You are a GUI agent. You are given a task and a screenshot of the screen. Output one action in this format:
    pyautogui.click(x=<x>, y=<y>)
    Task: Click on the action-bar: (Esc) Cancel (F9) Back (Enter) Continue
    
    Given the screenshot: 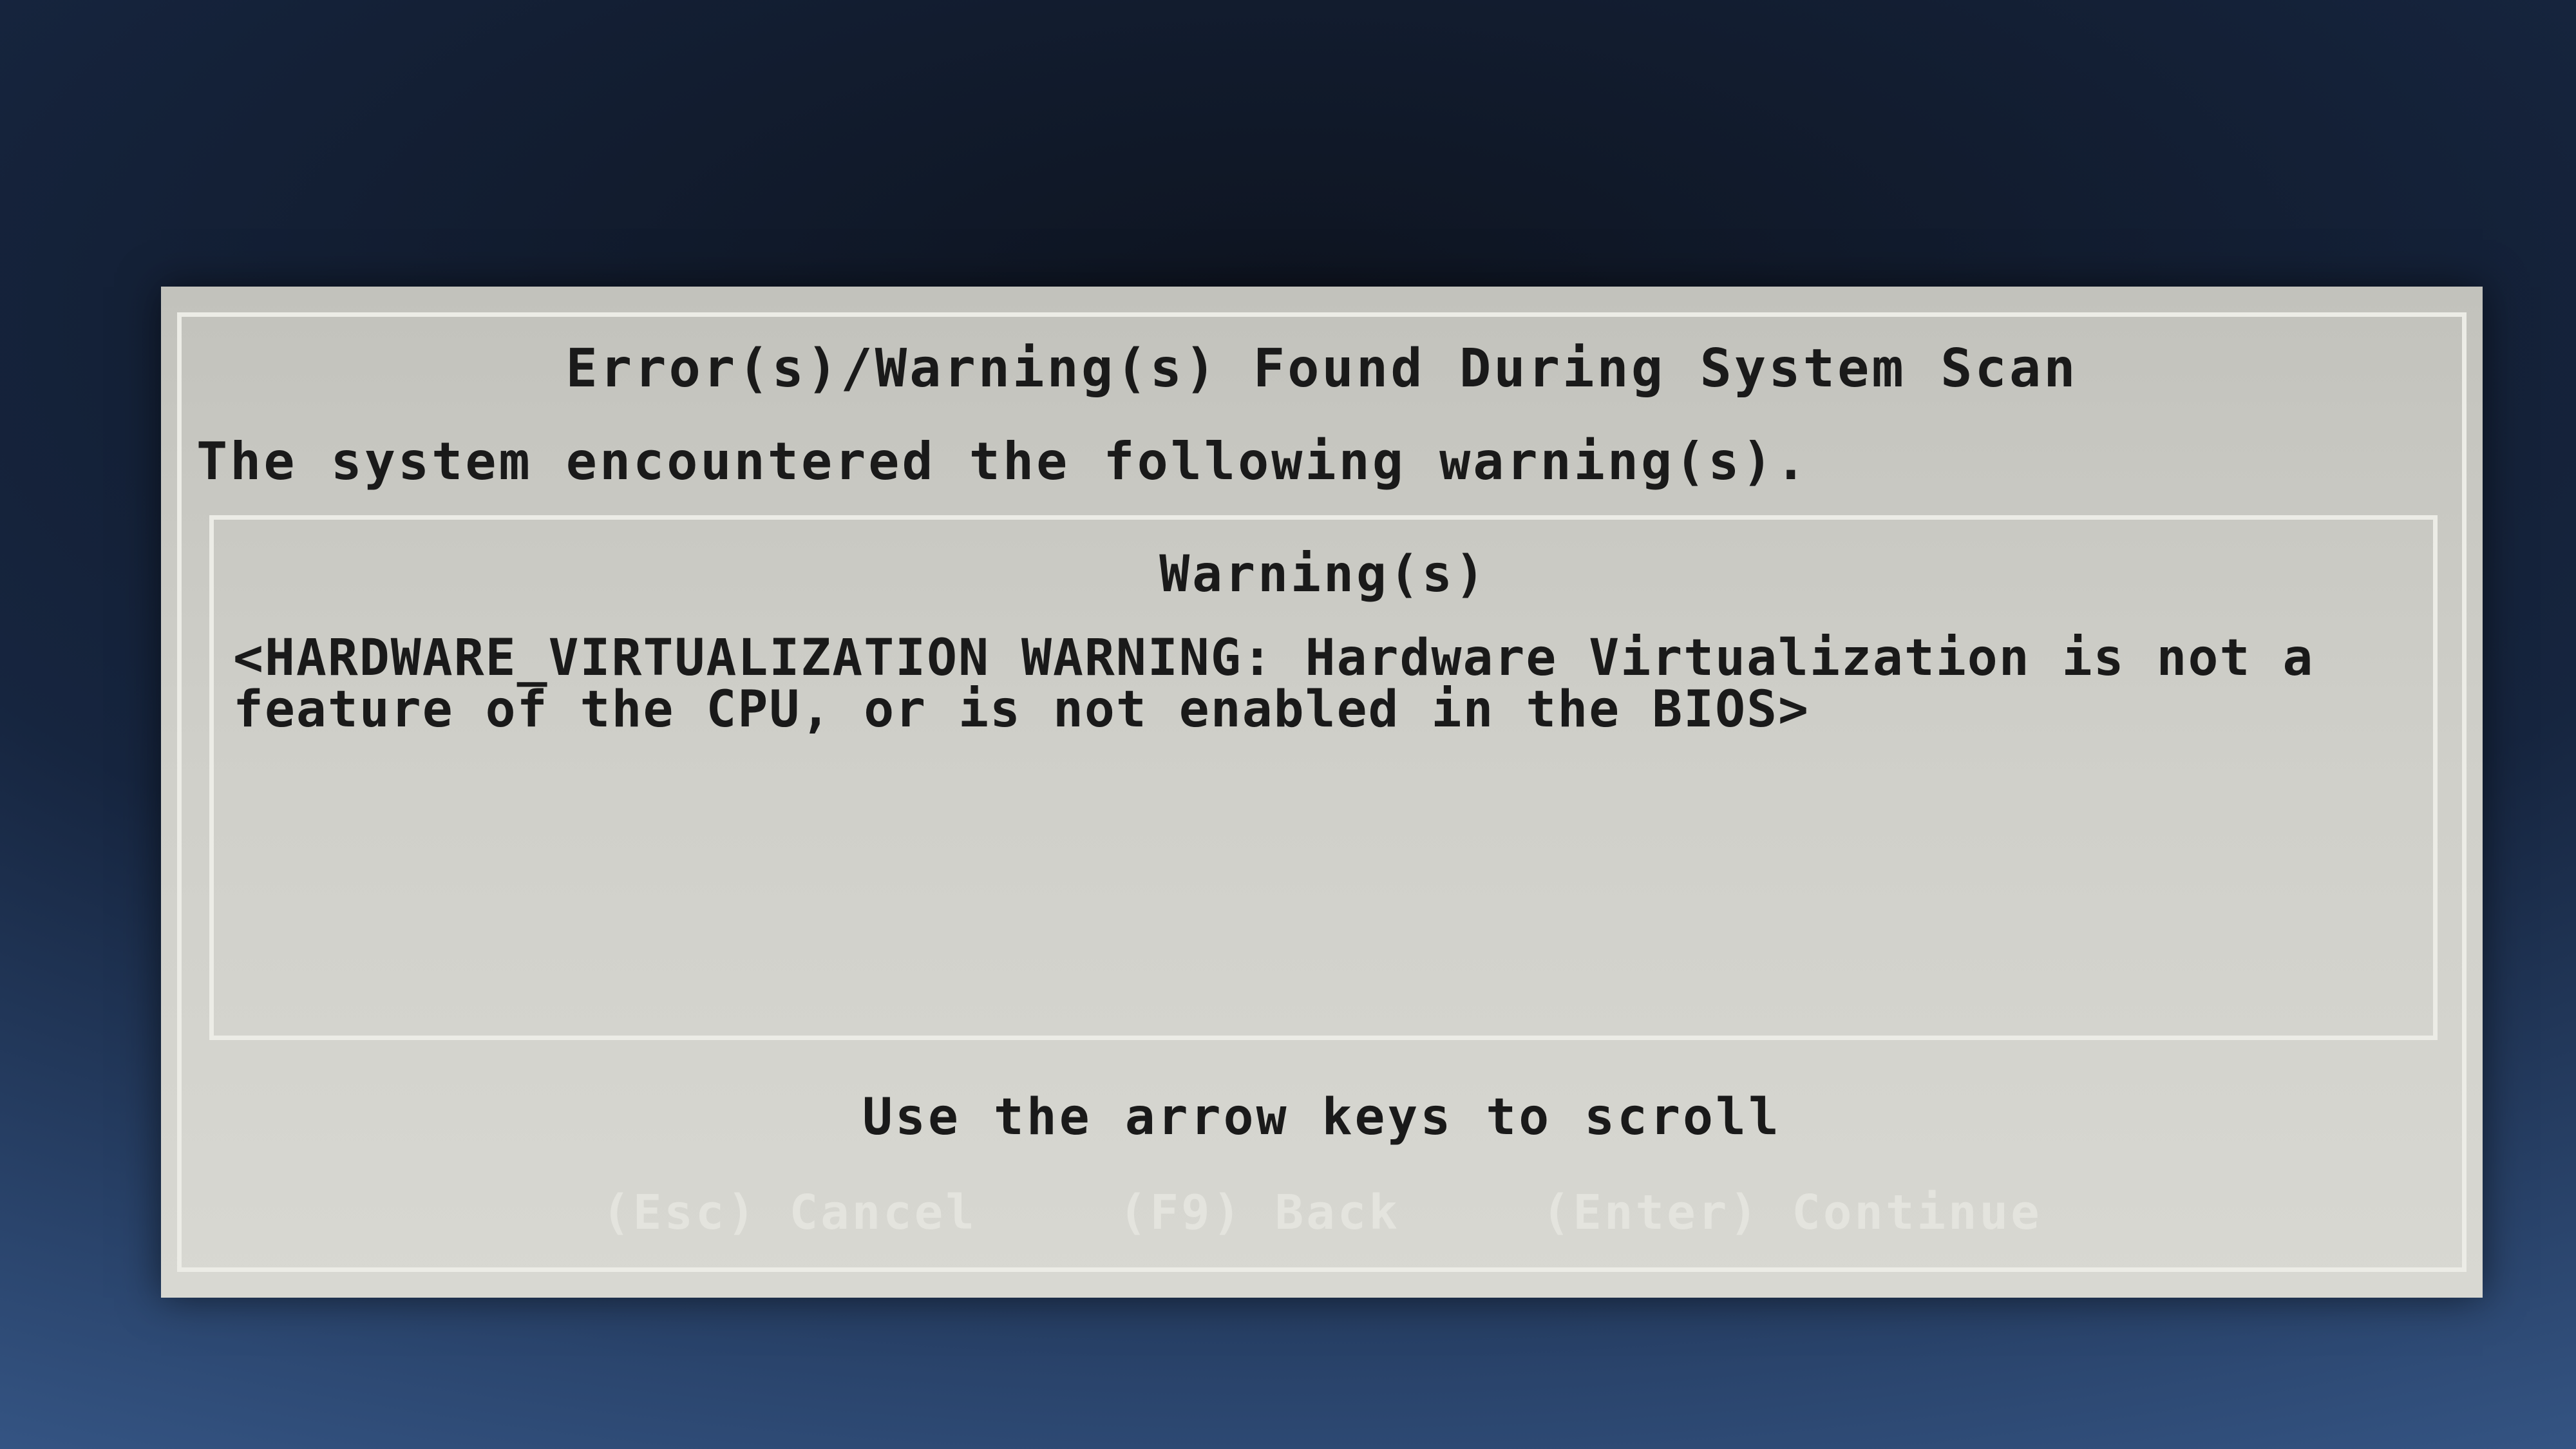 What is the action you would take?
    pyautogui.click(x=1322, y=1212)
    